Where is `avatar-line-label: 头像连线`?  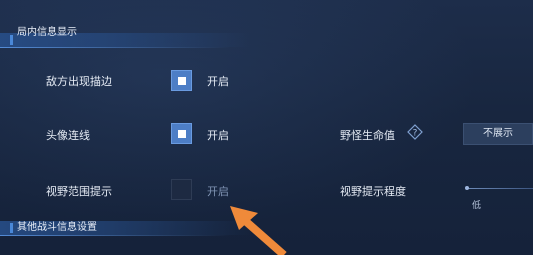
avatar-line-label: 头像连线 is located at coordinates (68, 135).